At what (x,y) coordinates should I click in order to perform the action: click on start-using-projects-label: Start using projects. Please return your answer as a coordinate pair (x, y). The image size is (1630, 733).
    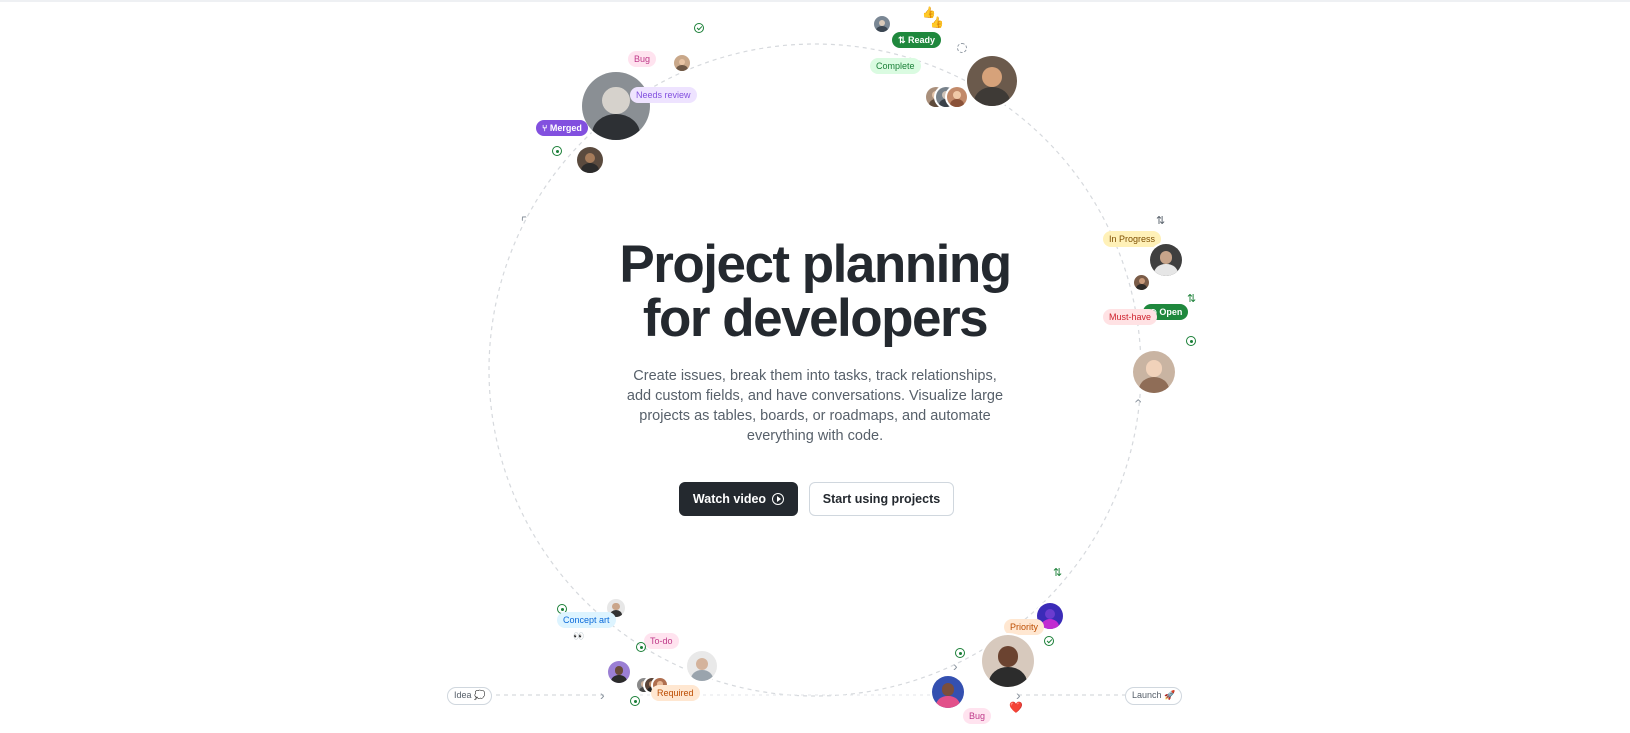
    Looking at the image, I should click on (881, 499).